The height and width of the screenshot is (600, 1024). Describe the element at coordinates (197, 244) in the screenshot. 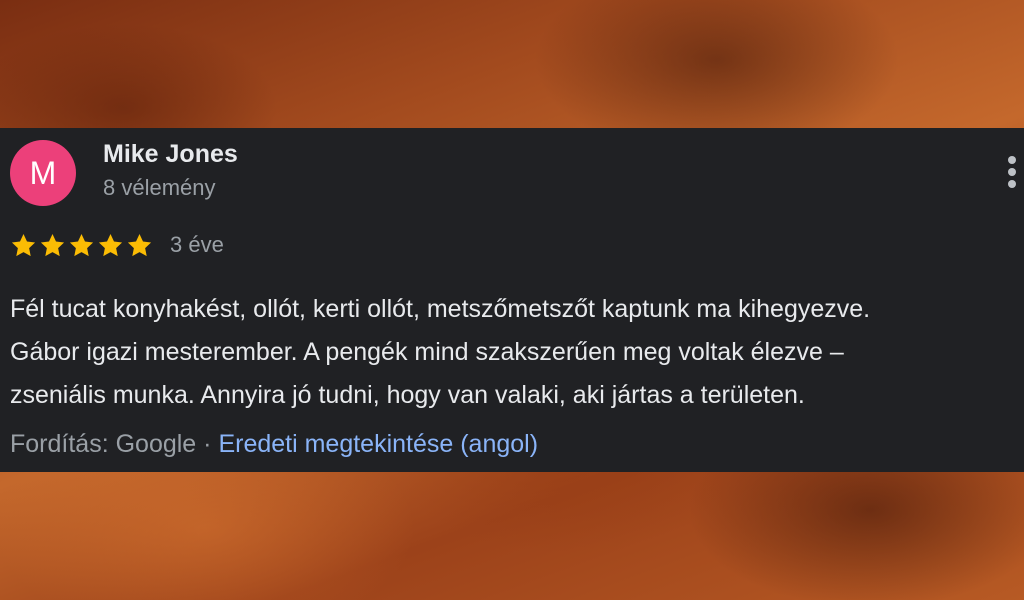

I see `review-time: 3 éve` at that location.